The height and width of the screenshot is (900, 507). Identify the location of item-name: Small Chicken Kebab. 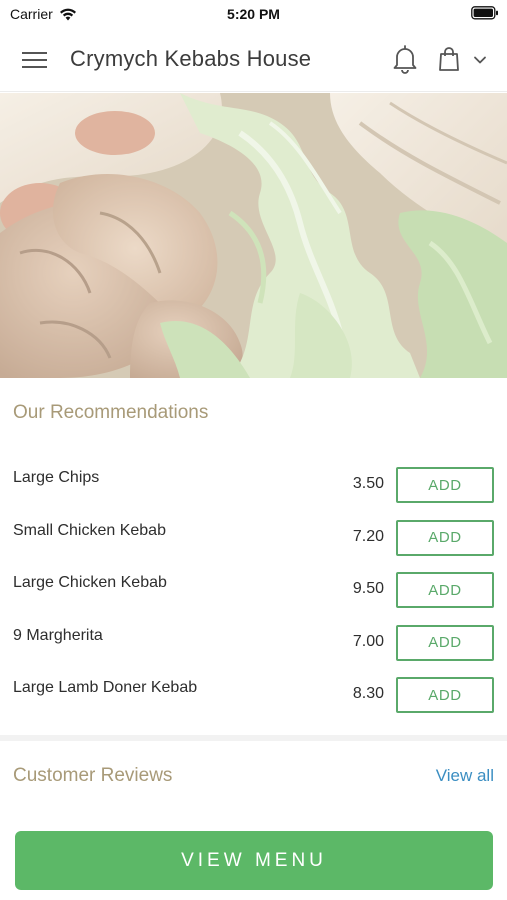
(89, 530).